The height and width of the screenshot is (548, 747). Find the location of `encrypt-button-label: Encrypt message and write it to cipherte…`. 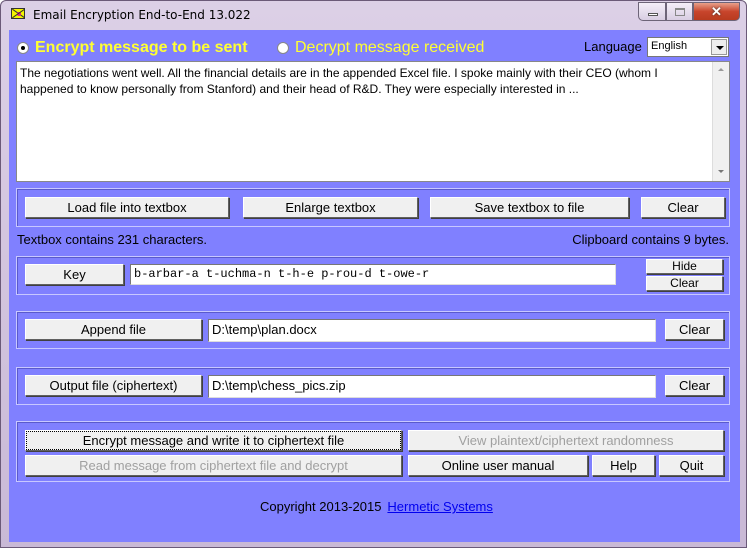

encrypt-button-label: Encrypt message and write it to cipherte… is located at coordinates (213, 440).